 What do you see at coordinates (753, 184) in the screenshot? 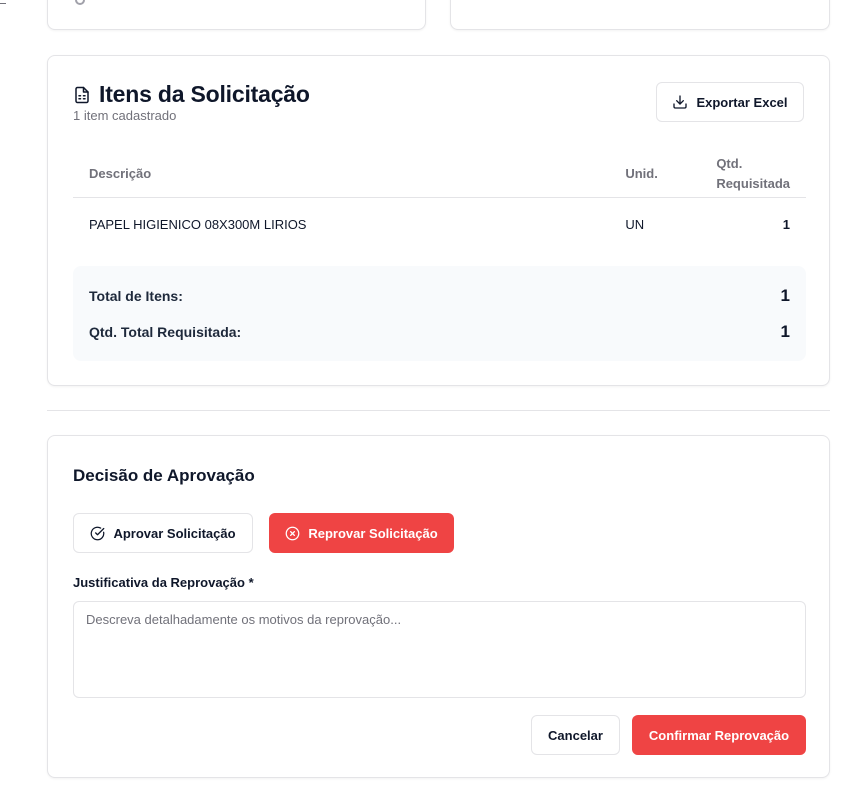
I see `column-header-qtd-line2: Requisitada` at bounding box center [753, 184].